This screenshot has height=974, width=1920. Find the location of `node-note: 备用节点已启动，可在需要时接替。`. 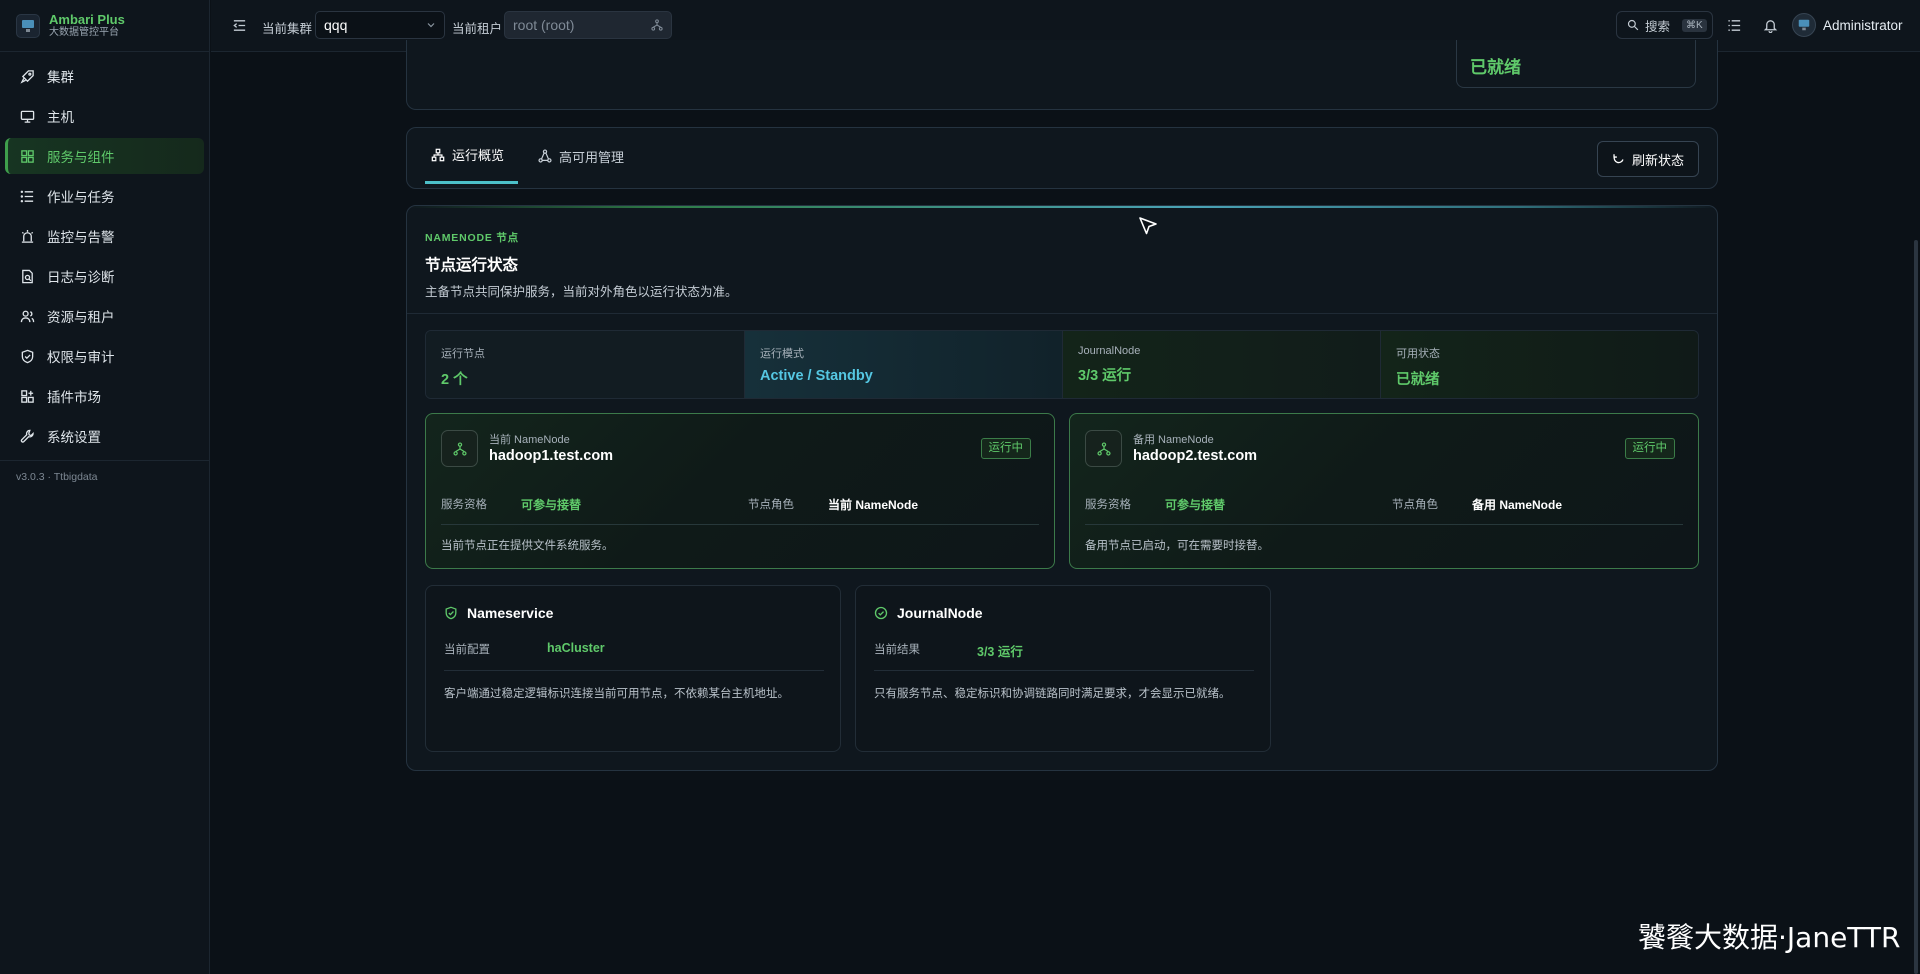

node-note: 备用节点已启动，可在需要时接替。 is located at coordinates (1177, 546).